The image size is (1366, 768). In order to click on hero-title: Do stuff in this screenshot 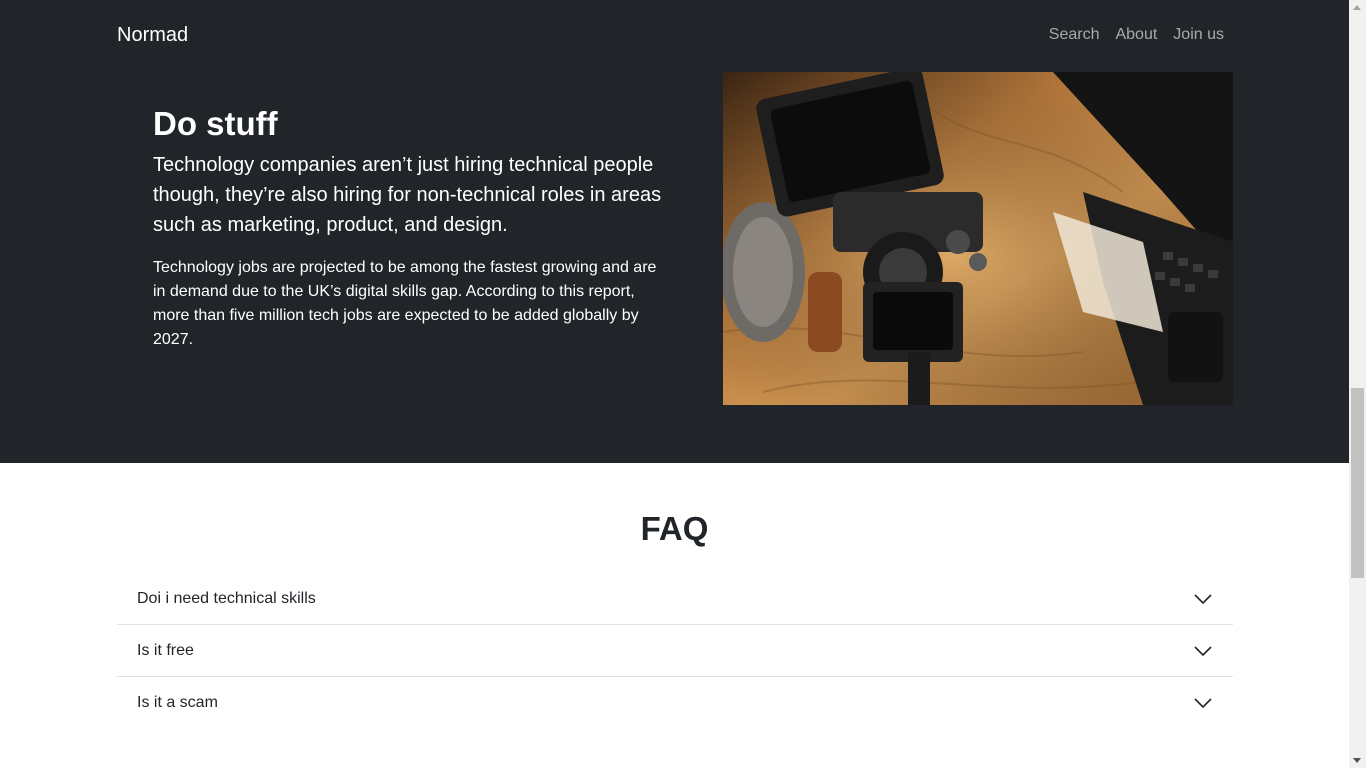, I will do `click(215, 123)`.